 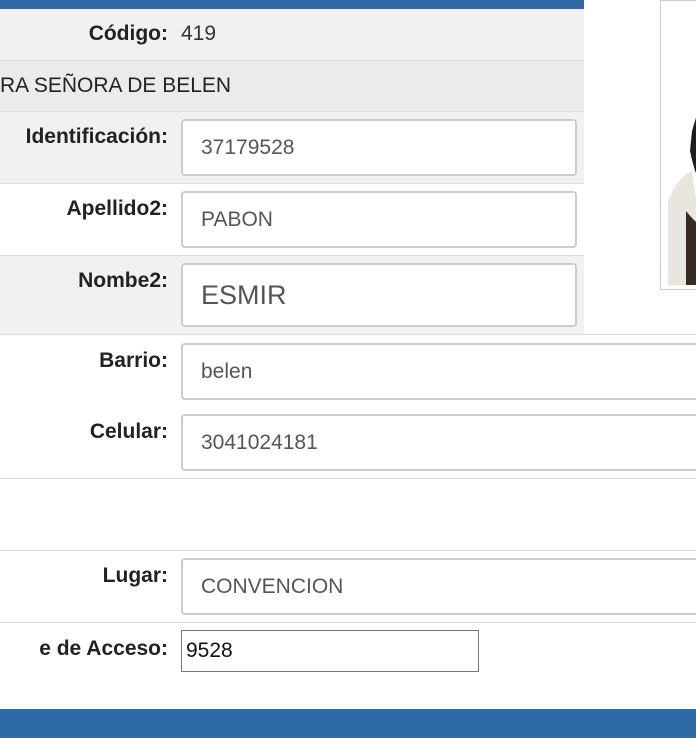 I want to click on codigo-row: Código: 419, so click(x=292, y=35).